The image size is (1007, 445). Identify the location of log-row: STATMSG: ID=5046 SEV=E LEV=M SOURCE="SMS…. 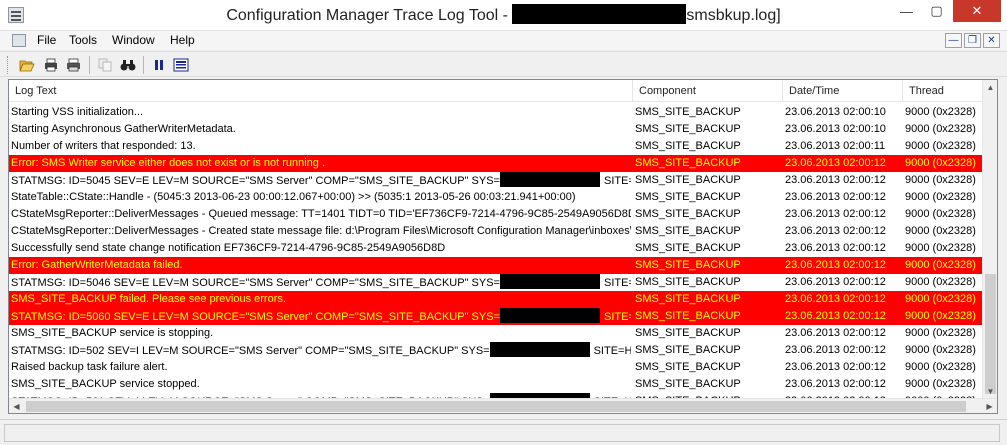
(496, 282).